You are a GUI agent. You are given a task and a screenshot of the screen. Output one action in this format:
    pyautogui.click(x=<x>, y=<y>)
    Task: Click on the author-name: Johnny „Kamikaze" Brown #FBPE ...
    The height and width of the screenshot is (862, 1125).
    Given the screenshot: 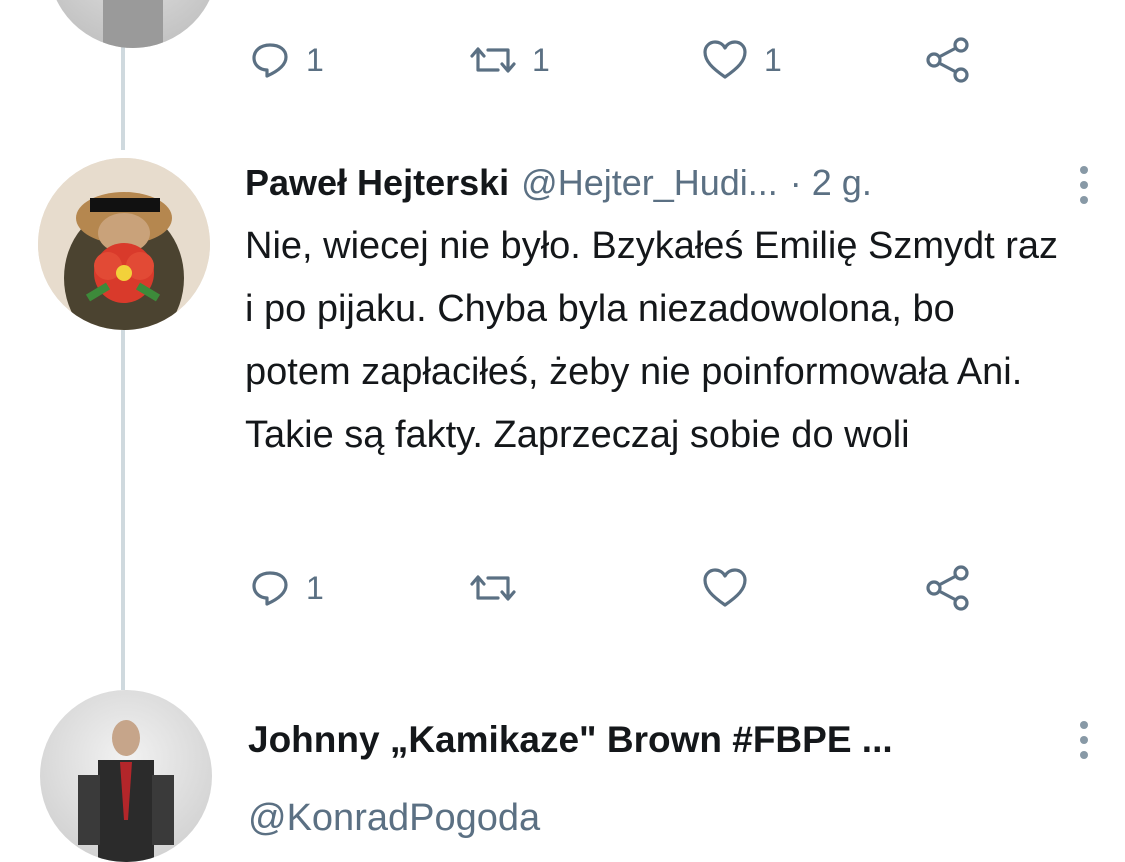 What is the action you would take?
    pyautogui.click(x=570, y=740)
    